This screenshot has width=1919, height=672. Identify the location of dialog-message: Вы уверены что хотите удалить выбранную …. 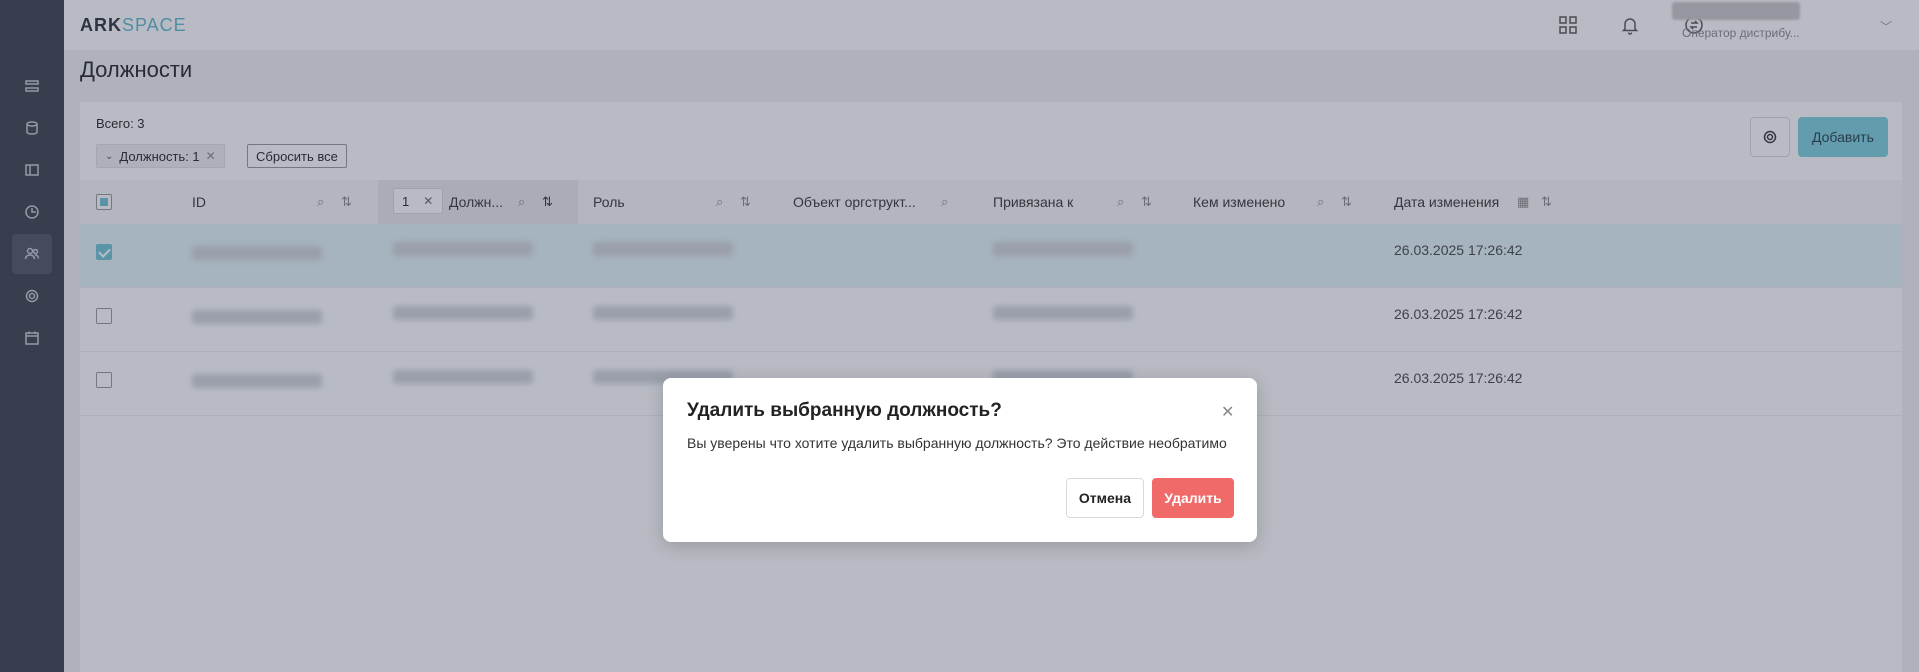
(957, 443).